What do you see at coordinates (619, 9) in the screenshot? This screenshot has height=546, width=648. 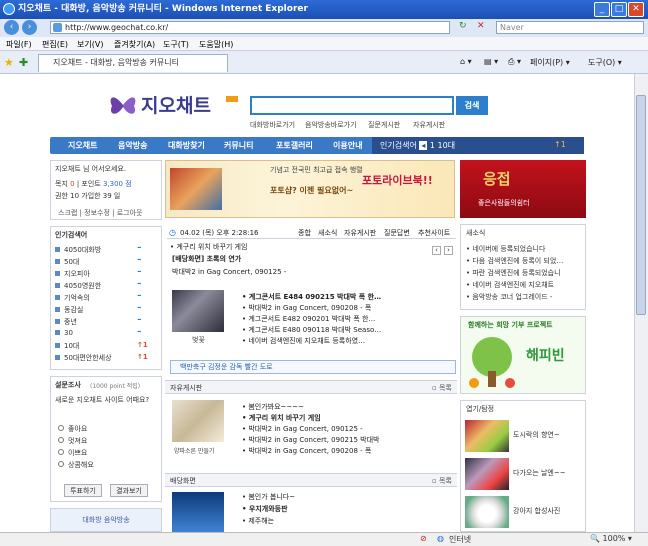 I see `maximize-button: □` at bounding box center [619, 9].